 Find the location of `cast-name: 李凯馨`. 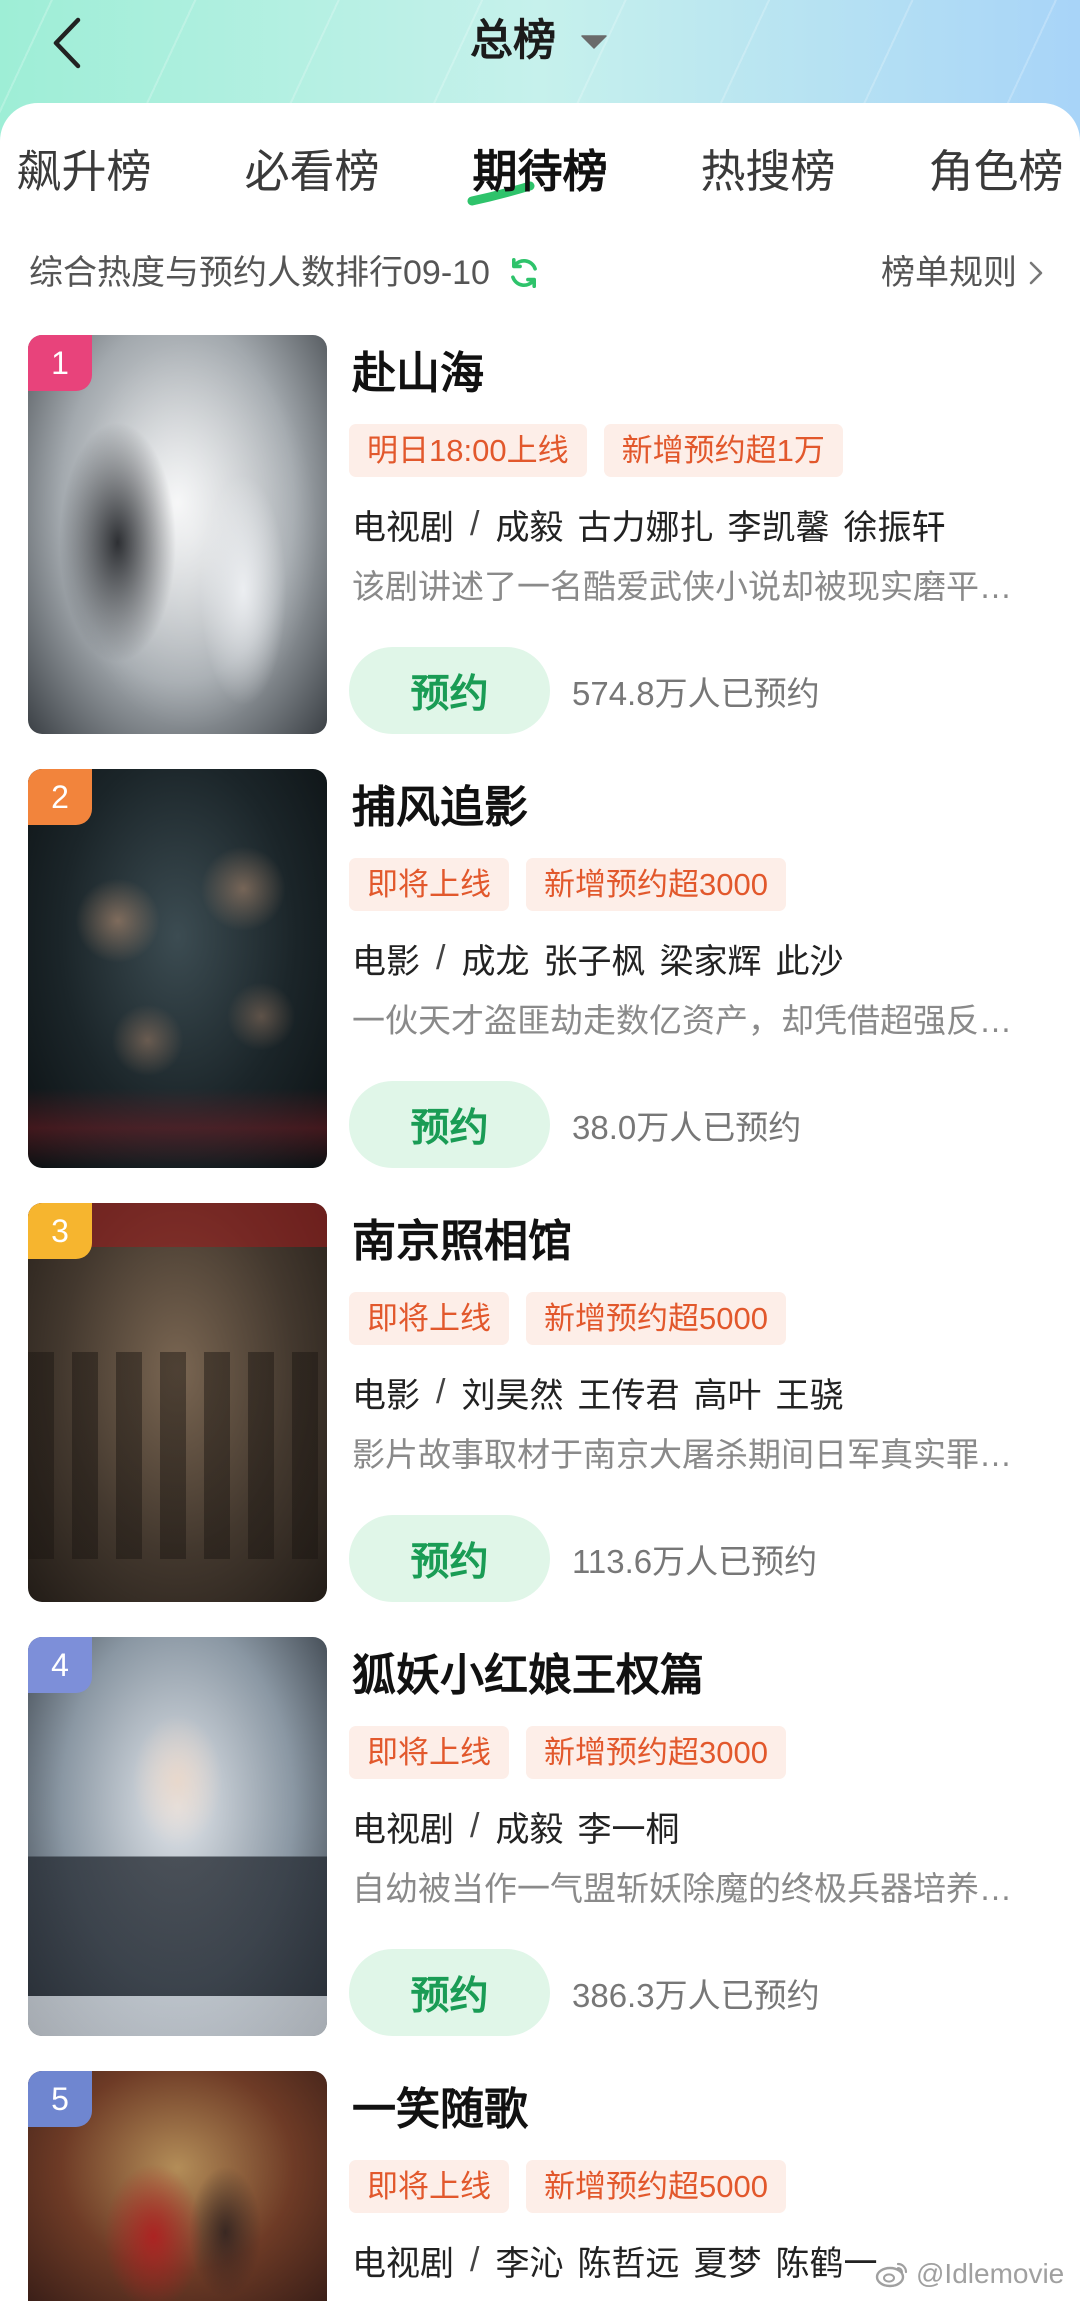

cast-name: 李凯馨 is located at coordinates (778, 527).